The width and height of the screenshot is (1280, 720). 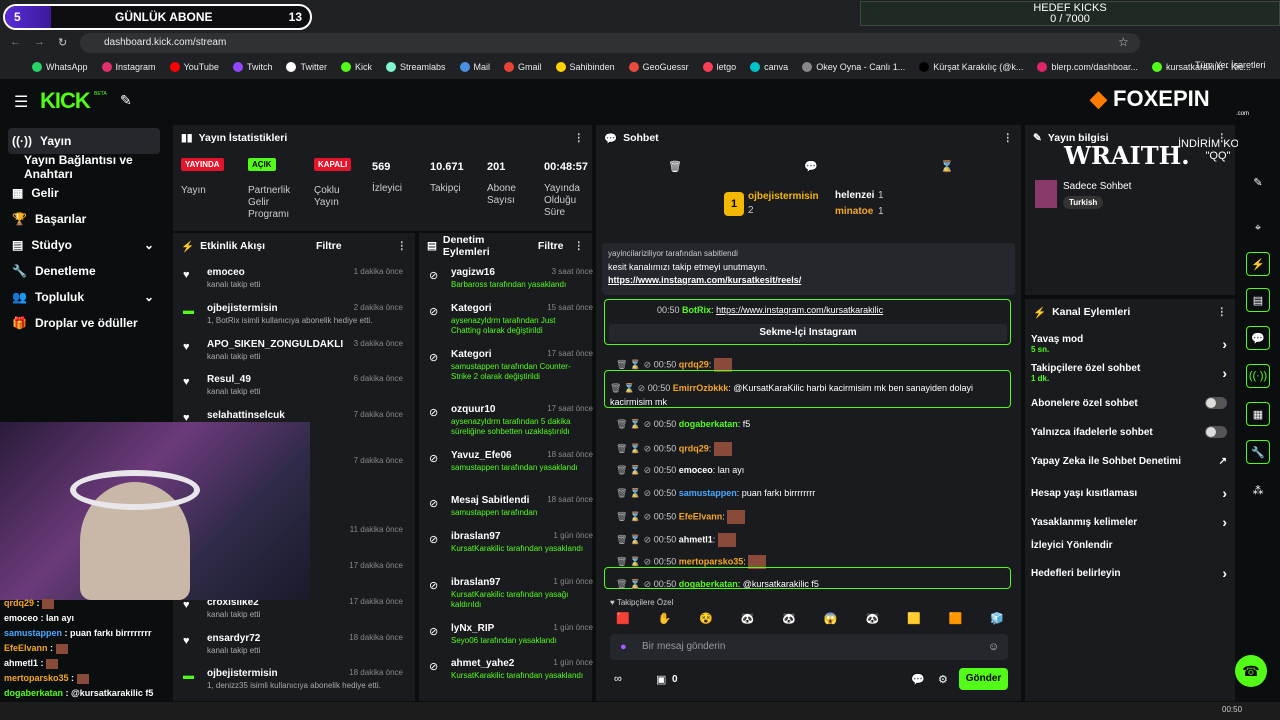 I want to click on chat-username: EmirrOzbkkk, so click(x=701, y=388).